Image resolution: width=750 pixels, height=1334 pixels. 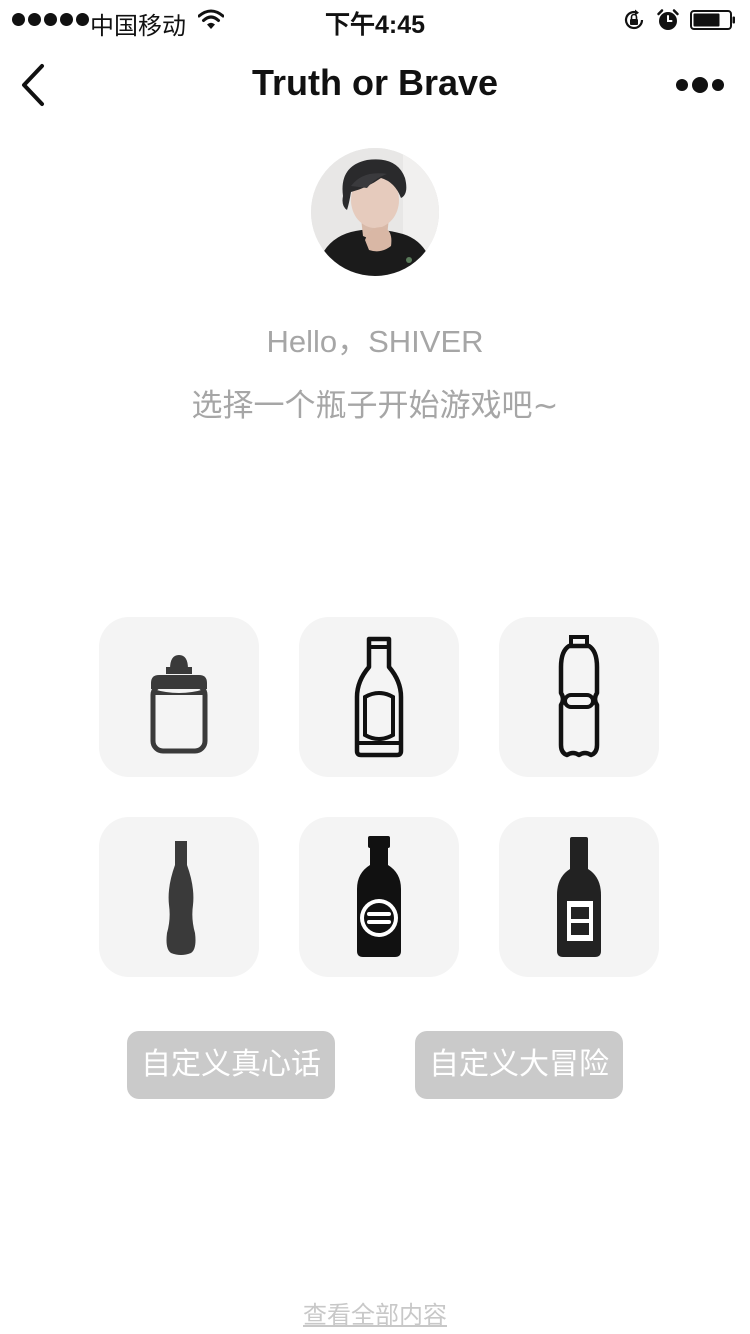 What do you see at coordinates (700, 85) in the screenshot?
I see `more-dots-icon` at bounding box center [700, 85].